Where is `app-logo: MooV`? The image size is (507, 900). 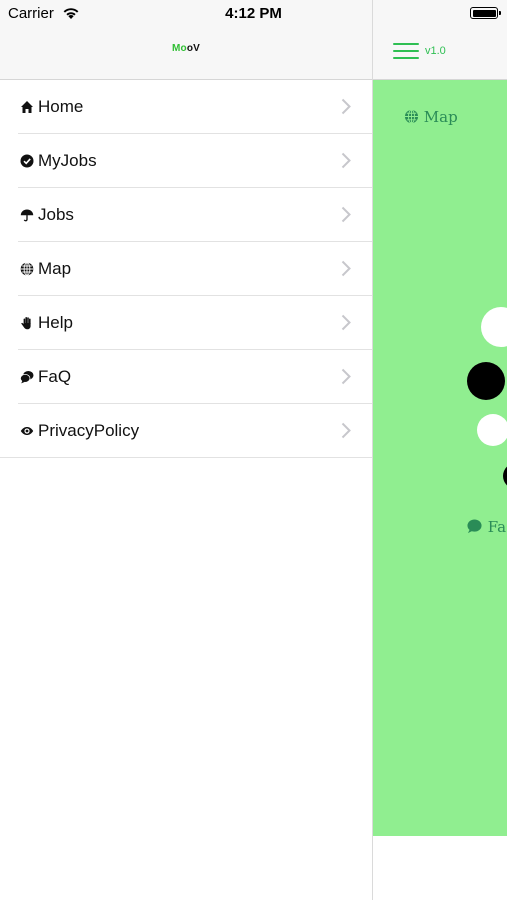 app-logo: MooV is located at coordinates (186, 48).